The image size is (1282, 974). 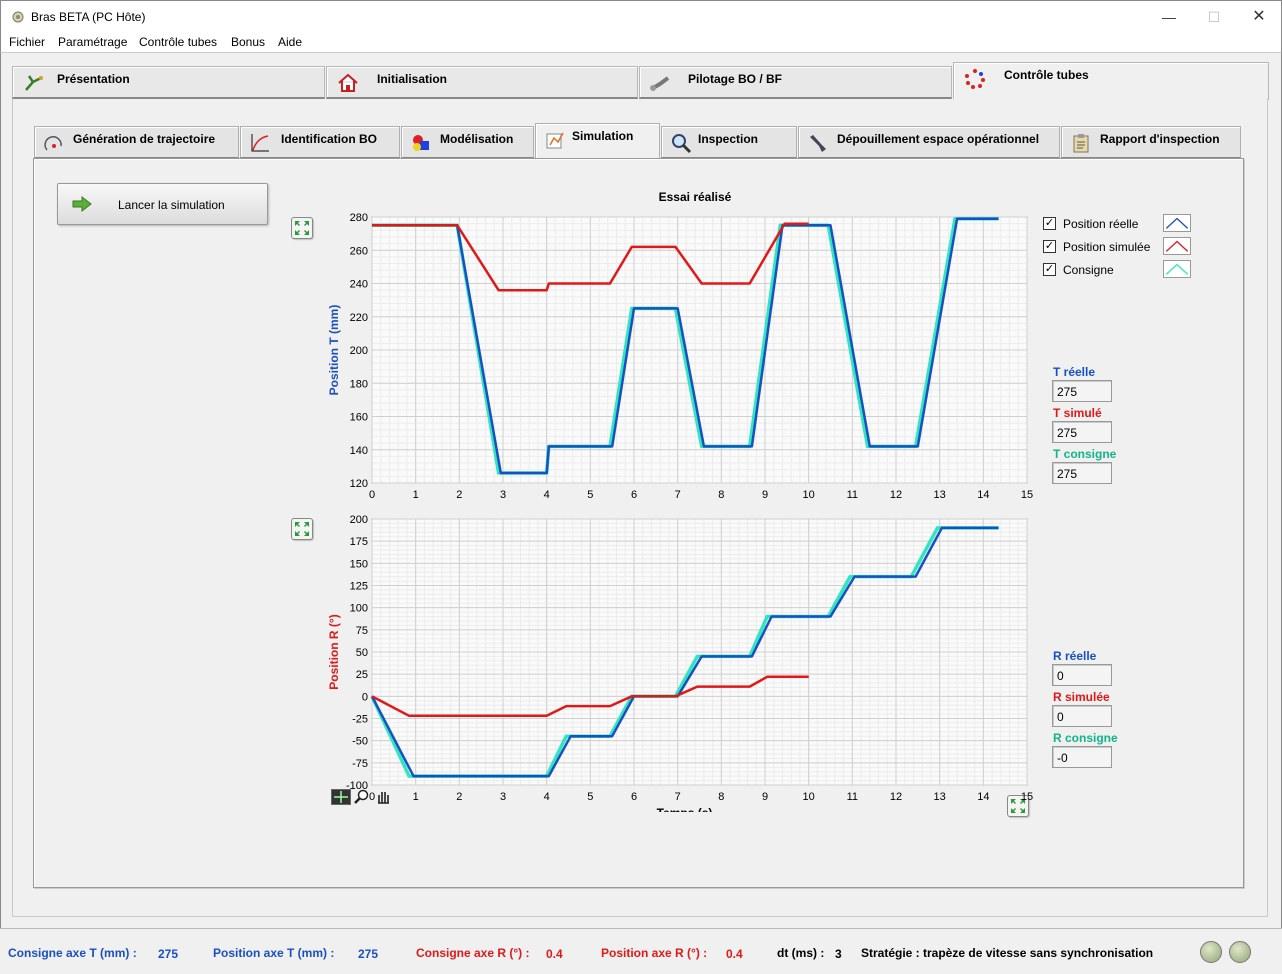 I want to click on run-simulation-label: Lancer la simulation, so click(x=171, y=205).